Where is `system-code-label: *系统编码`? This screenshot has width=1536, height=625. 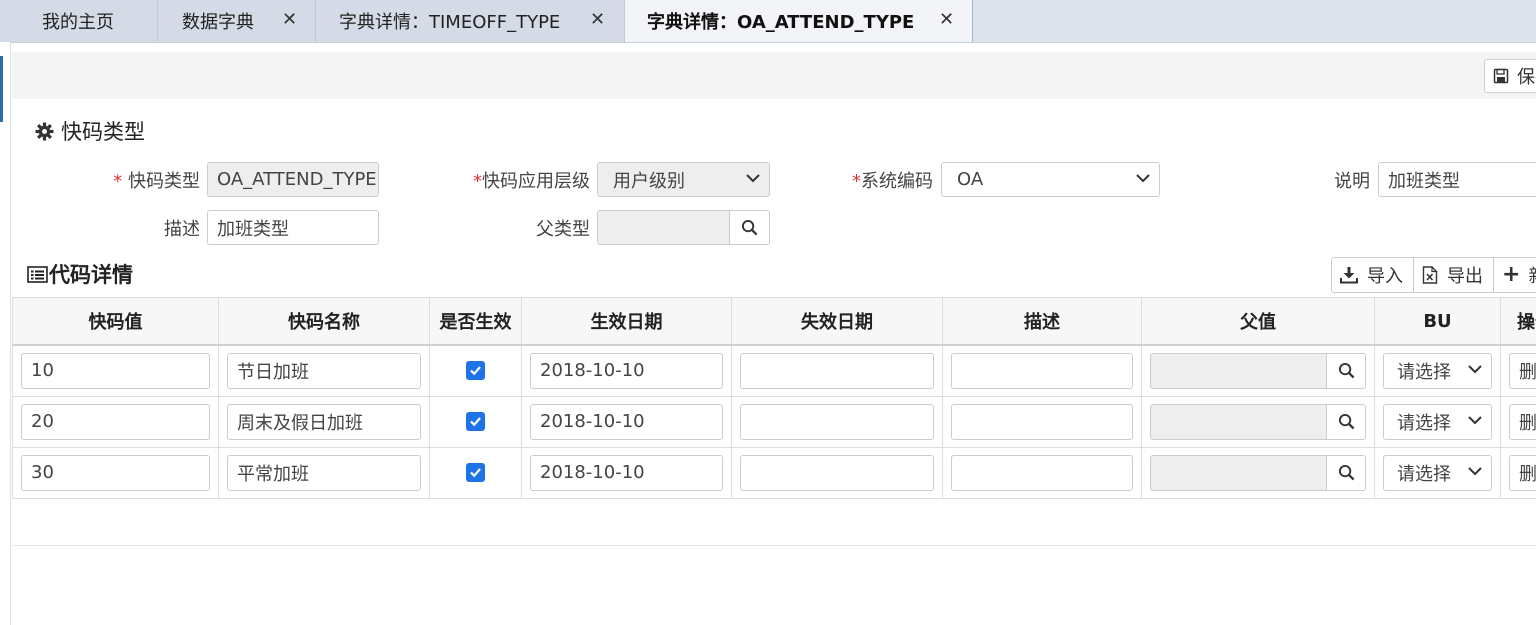
system-code-label: *系统编码 is located at coordinates (892, 181).